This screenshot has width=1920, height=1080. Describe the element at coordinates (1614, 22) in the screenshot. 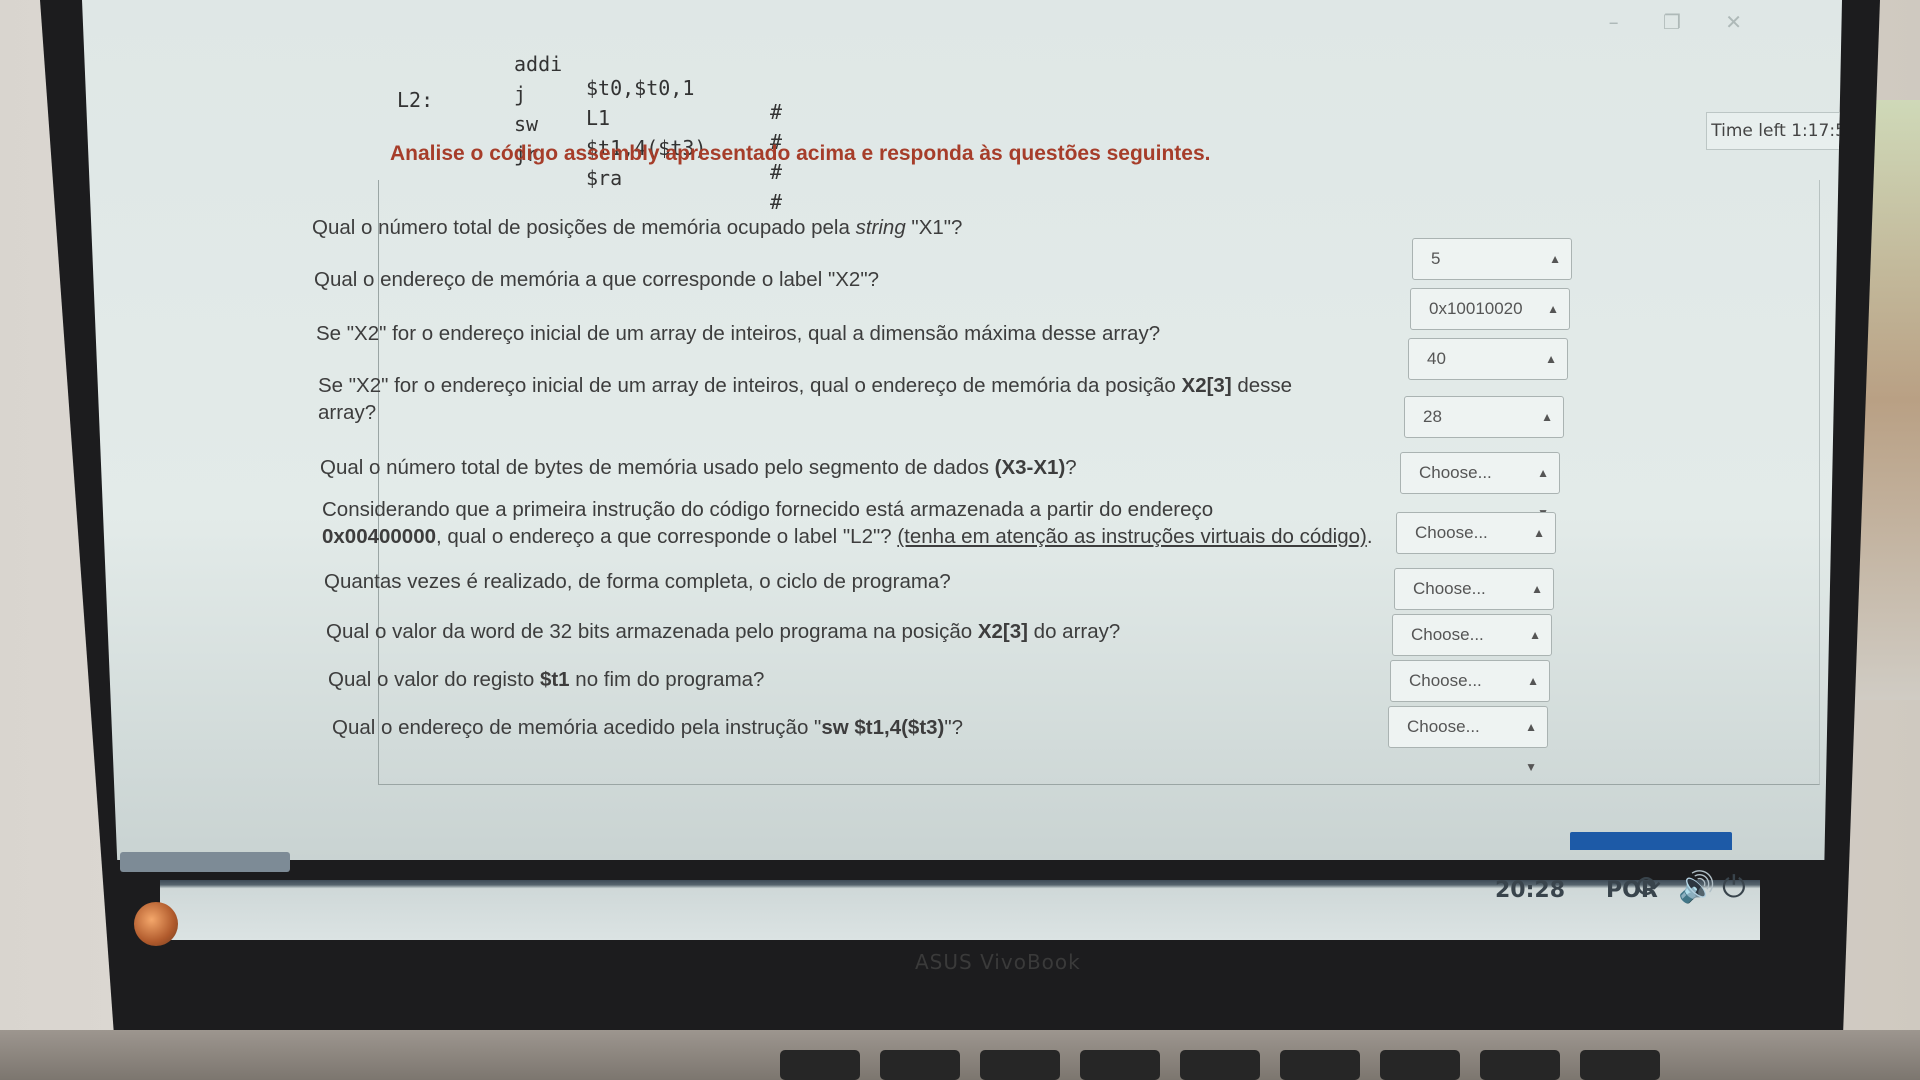

I see `minimize-icon: –` at that location.